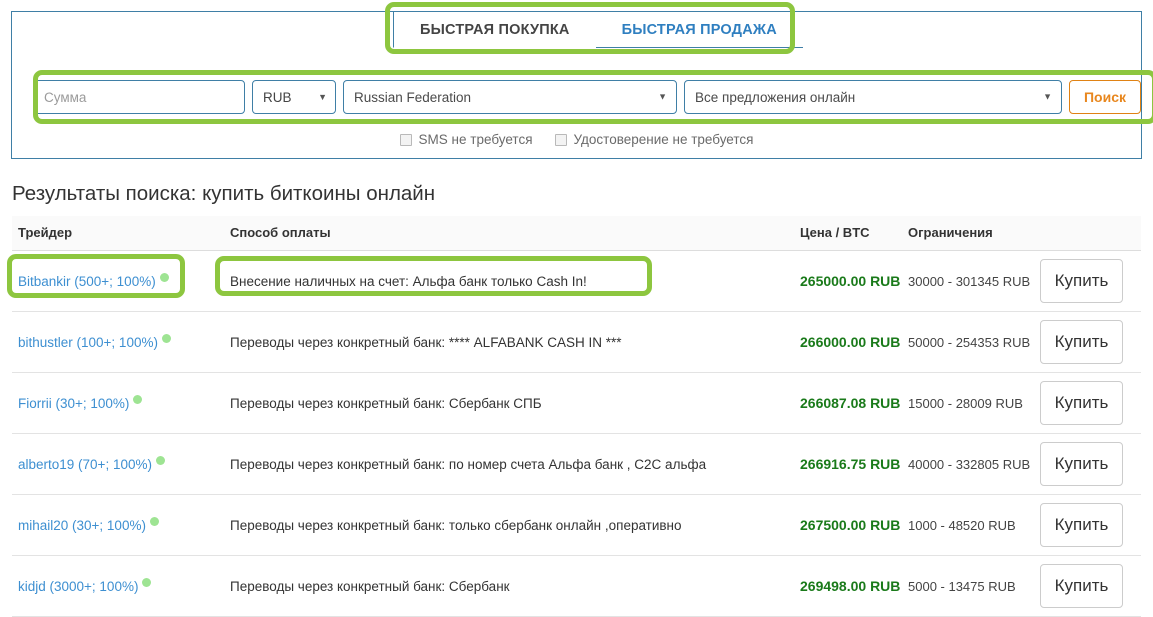  Describe the element at coordinates (413, 97) in the screenshot. I see `country-value: Russian Federation` at that location.